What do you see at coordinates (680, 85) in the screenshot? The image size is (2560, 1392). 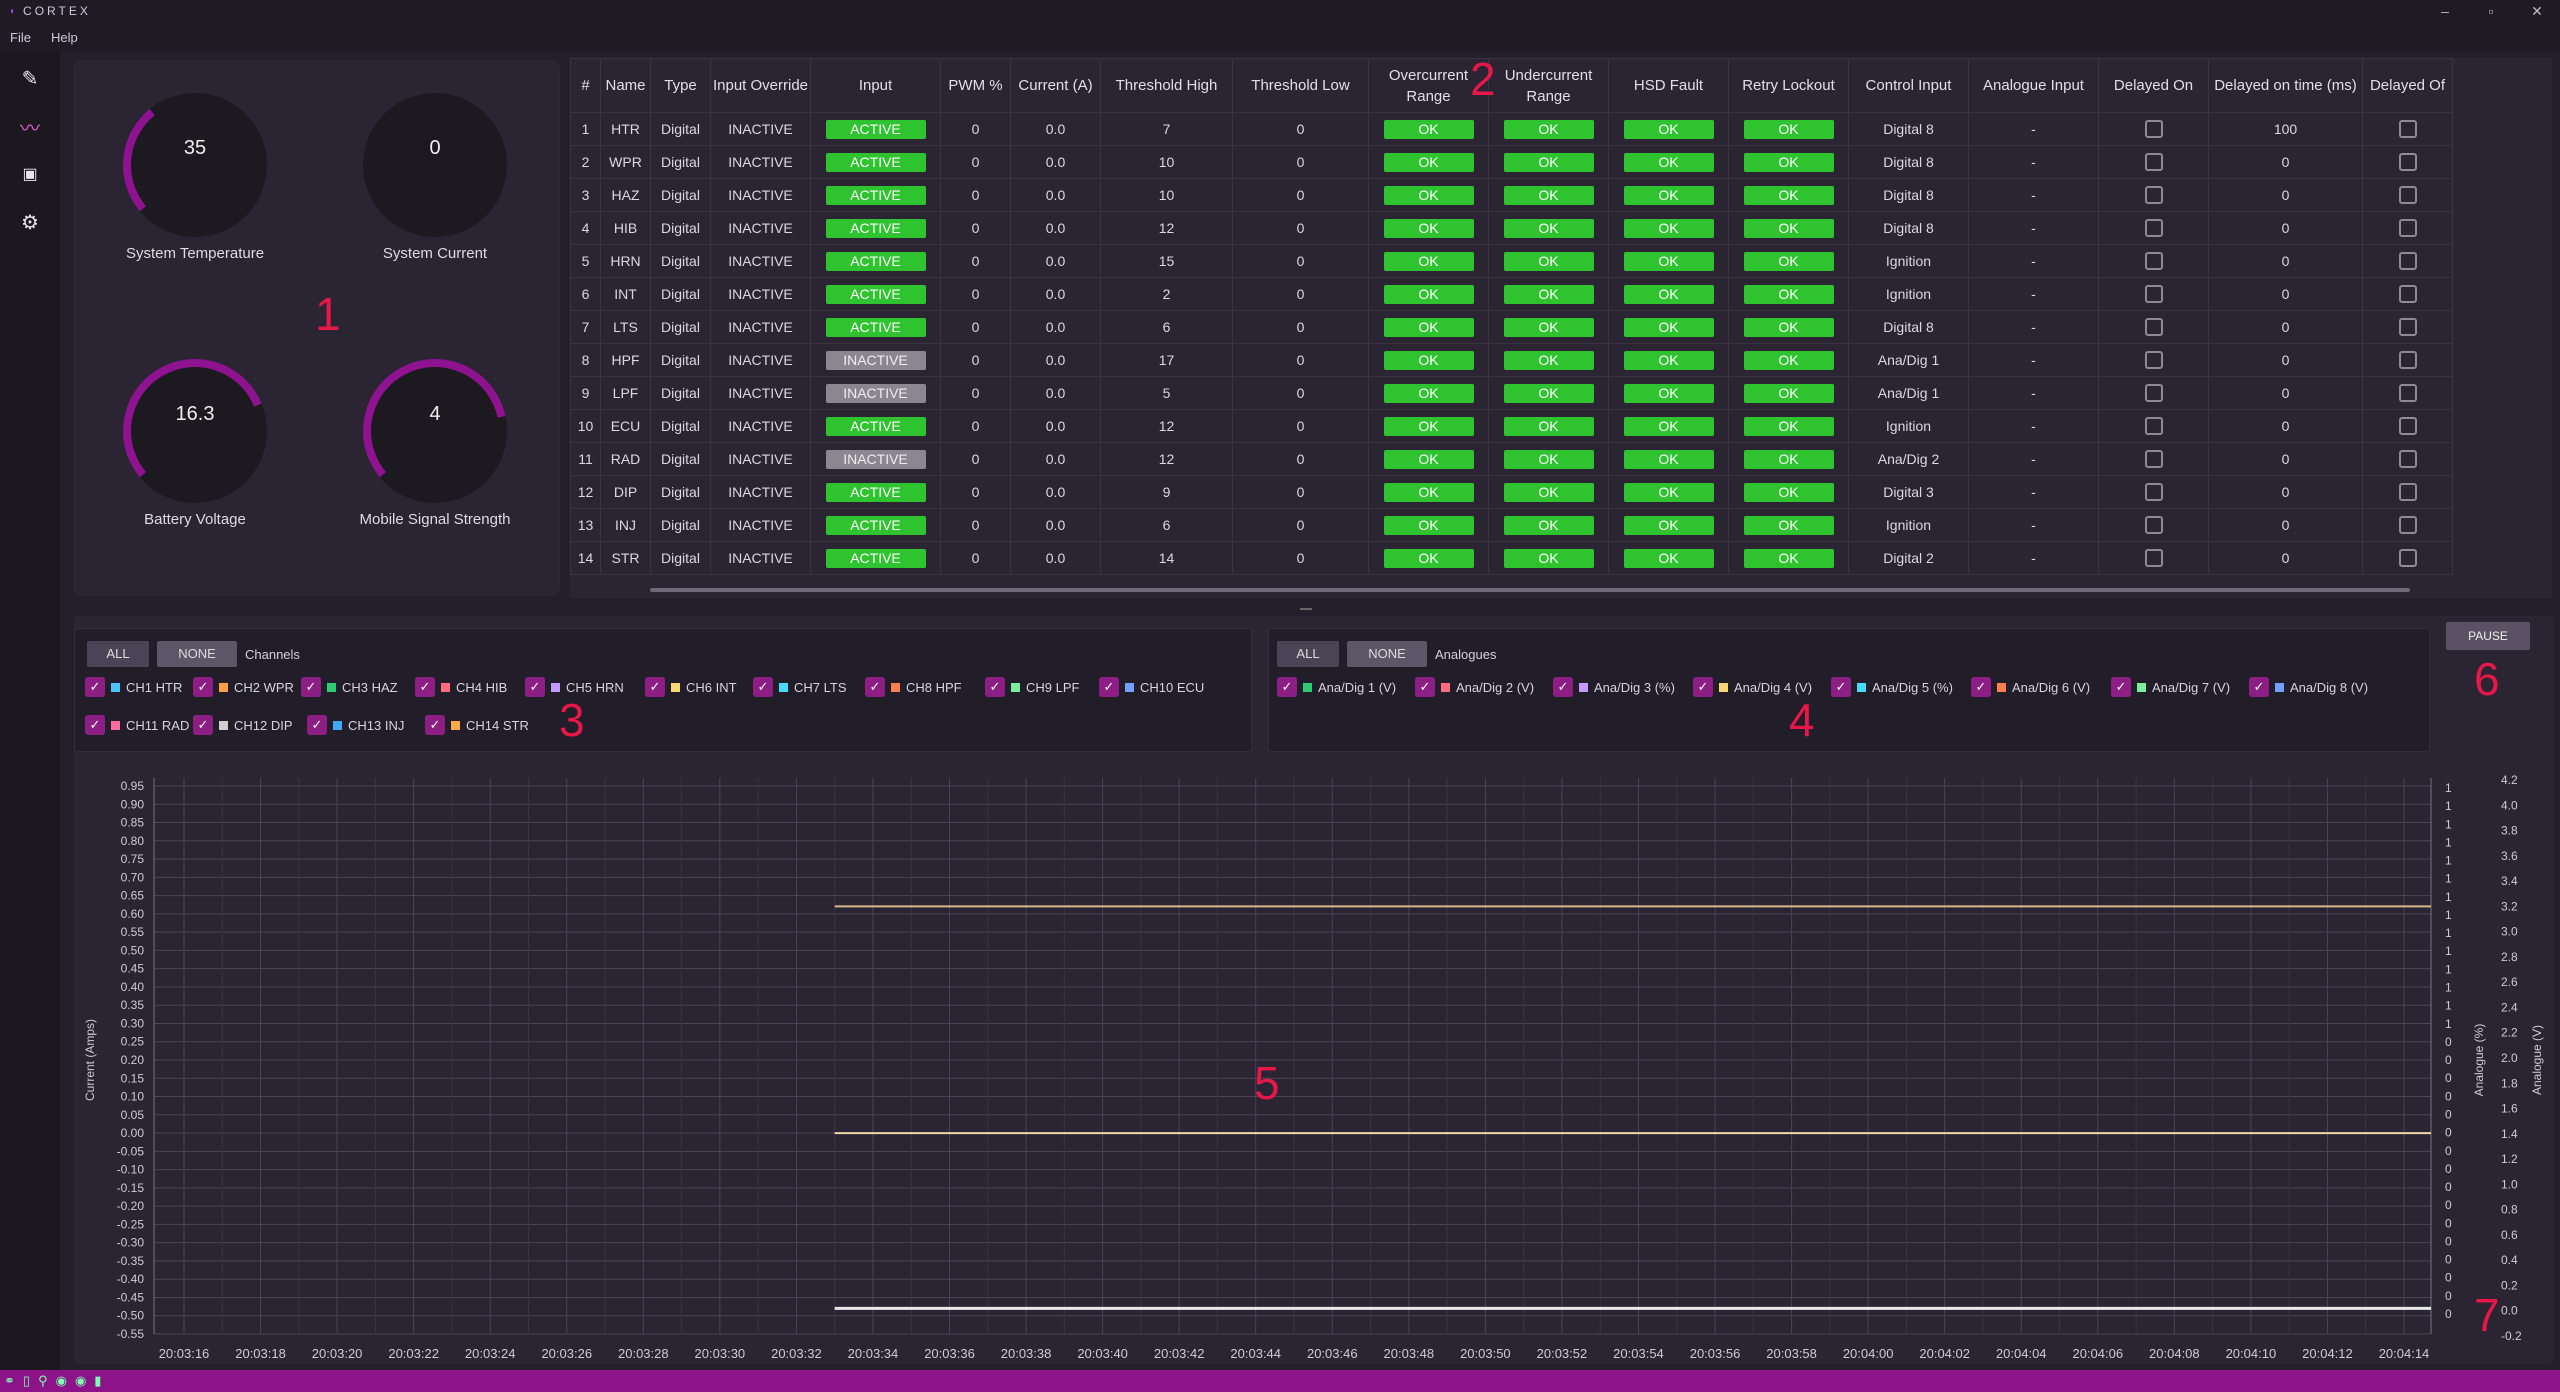 I see `column-header: Type` at bounding box center [680, 85].